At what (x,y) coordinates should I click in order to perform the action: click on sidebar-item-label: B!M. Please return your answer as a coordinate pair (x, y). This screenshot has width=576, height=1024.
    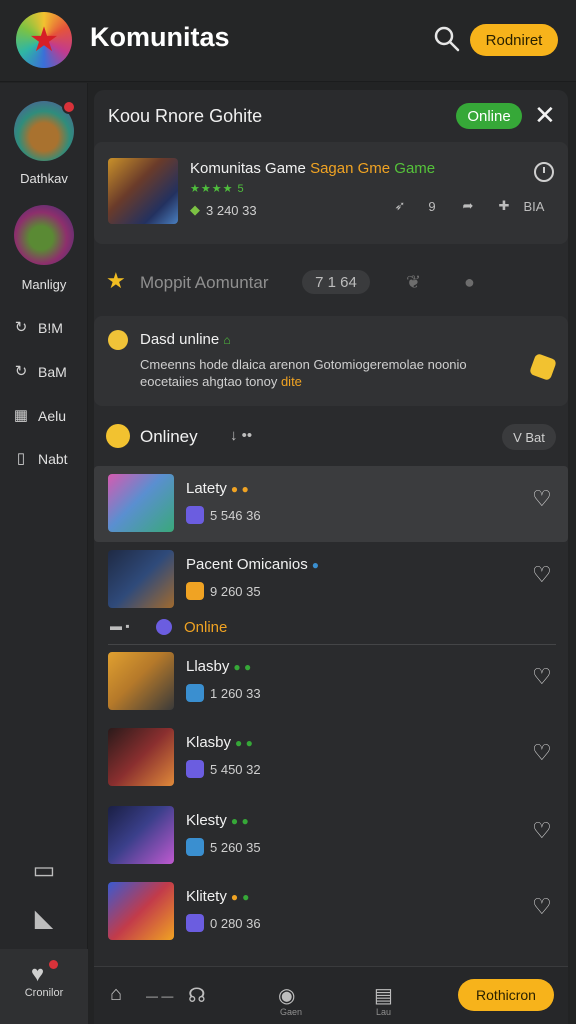
    Looking at the image, I should click on (50, 328).